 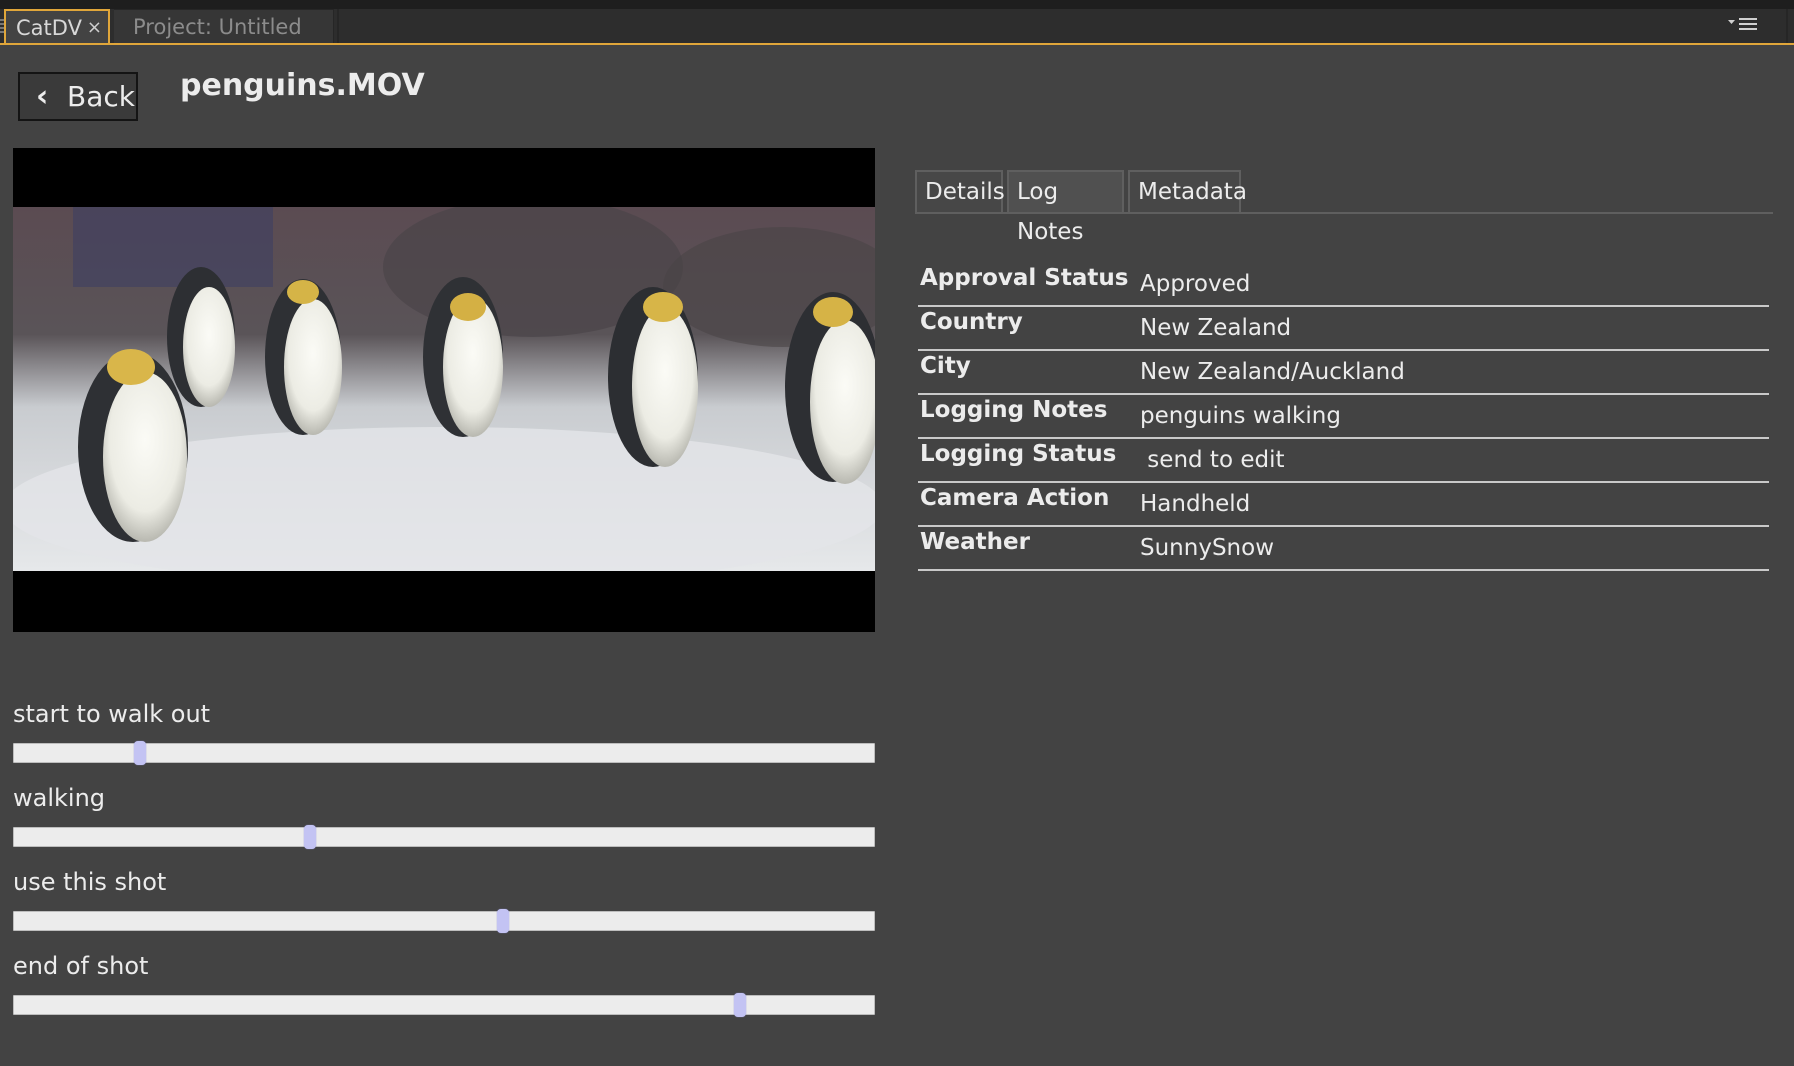 What do you see at coordinates (1343, 549) in the screenshot?
I see `field-row-weather: Weather SunnySnow` at bounding box center [1343, 549].